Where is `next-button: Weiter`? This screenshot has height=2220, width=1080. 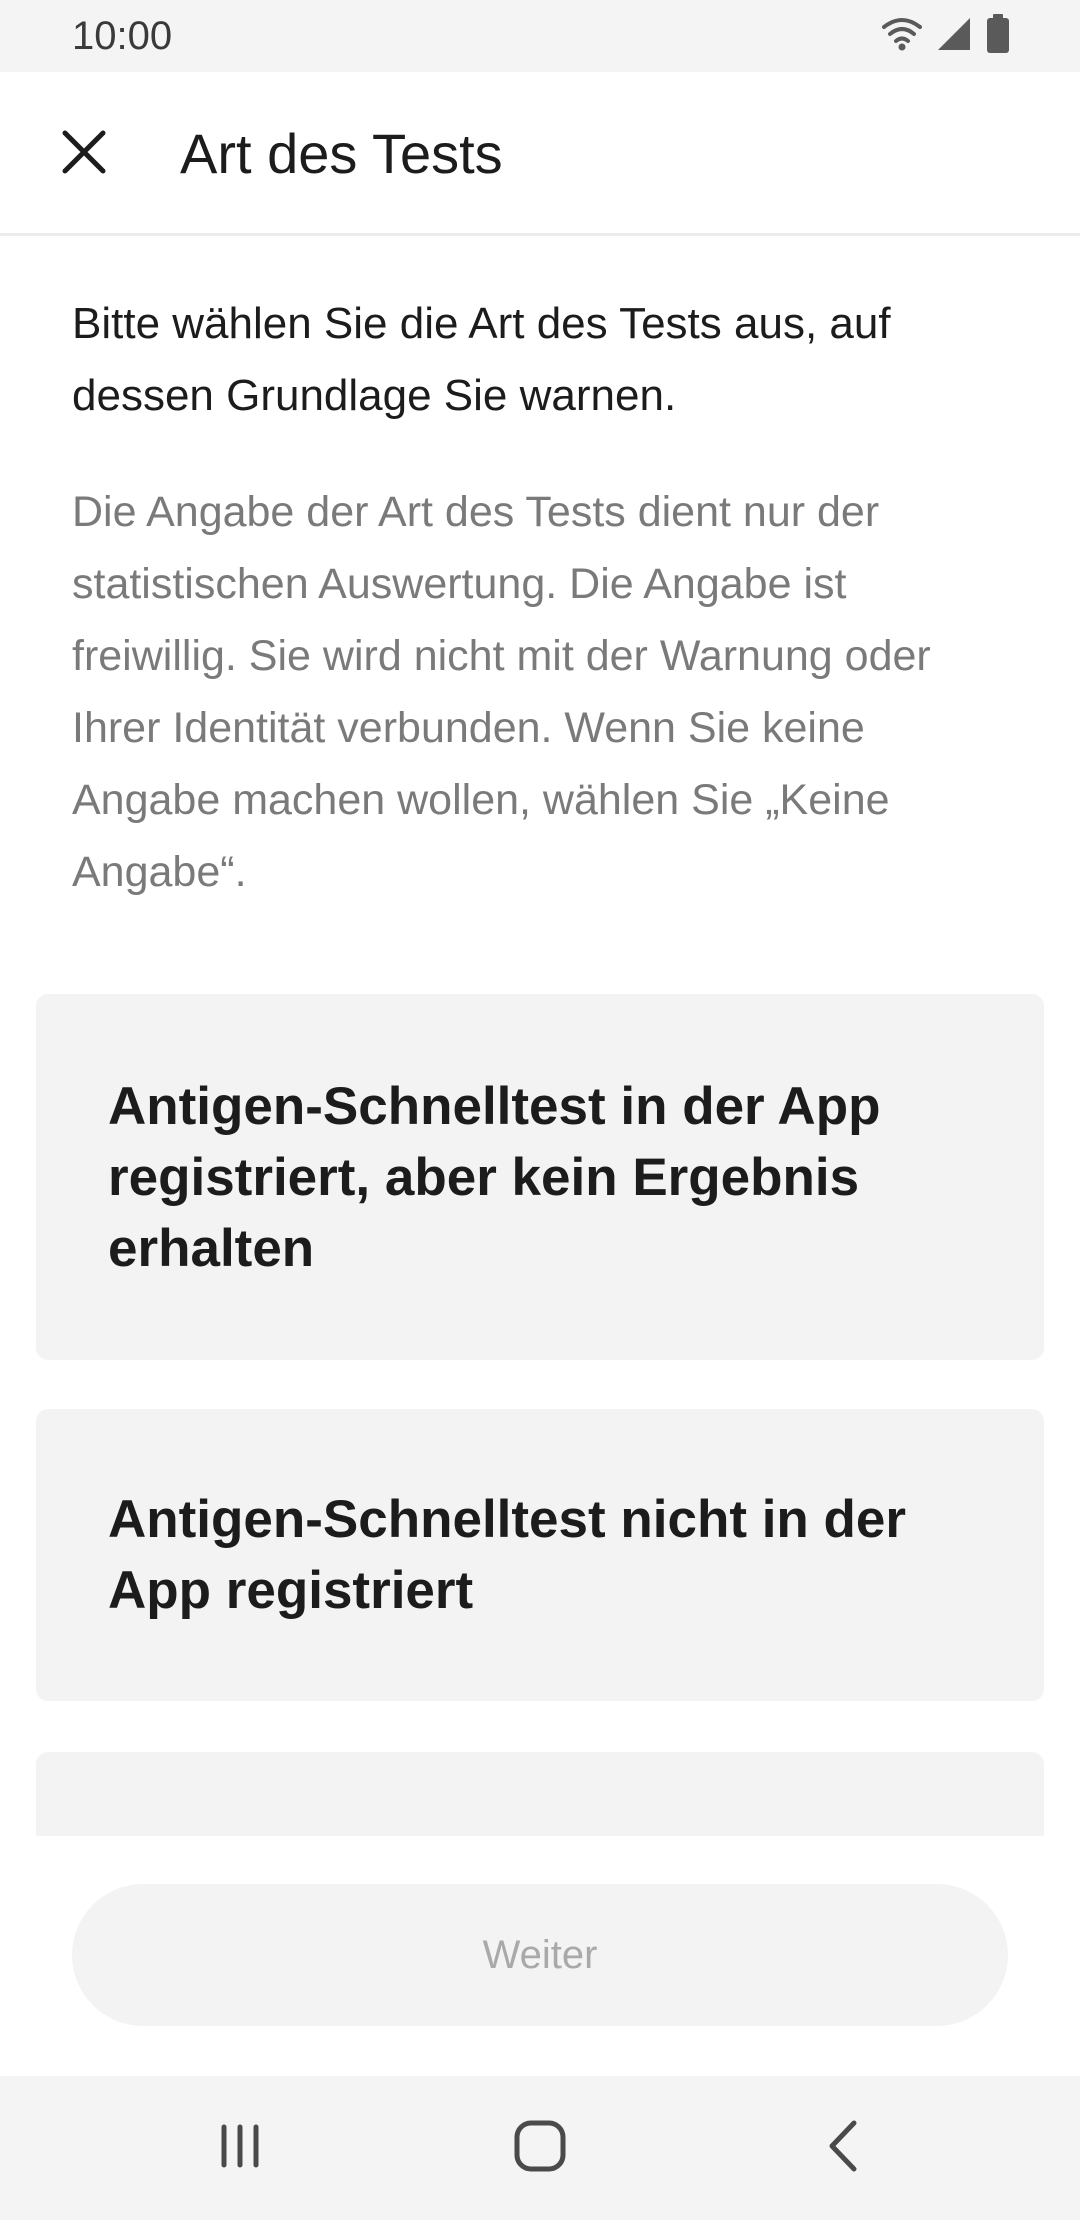 next-button: Weiter is located at coordinates (540, 1955).